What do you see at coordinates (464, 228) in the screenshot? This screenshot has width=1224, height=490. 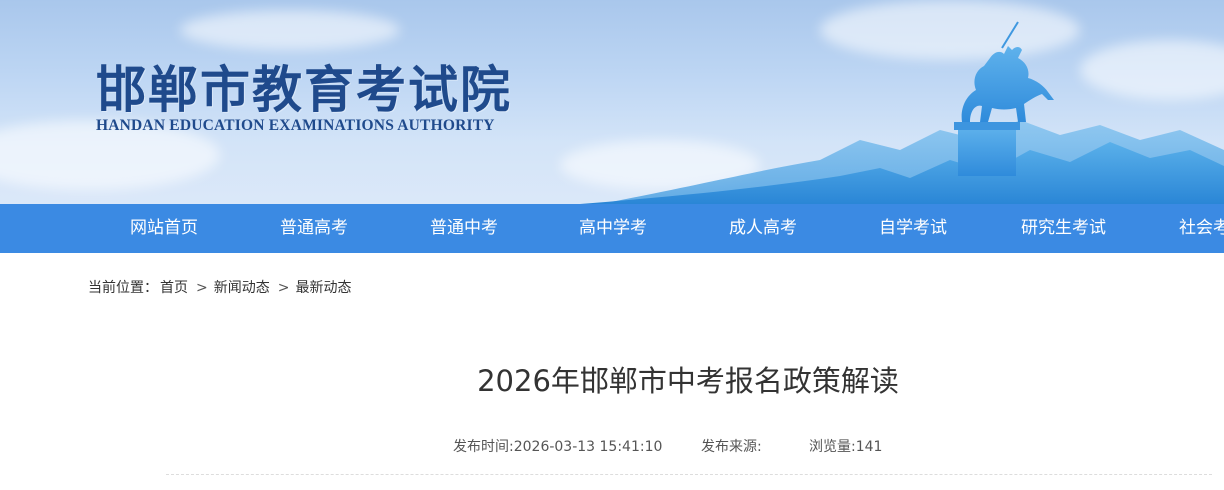 I see `nav-item-zhongkao: 普通中考` at bounding box center [464, 228].